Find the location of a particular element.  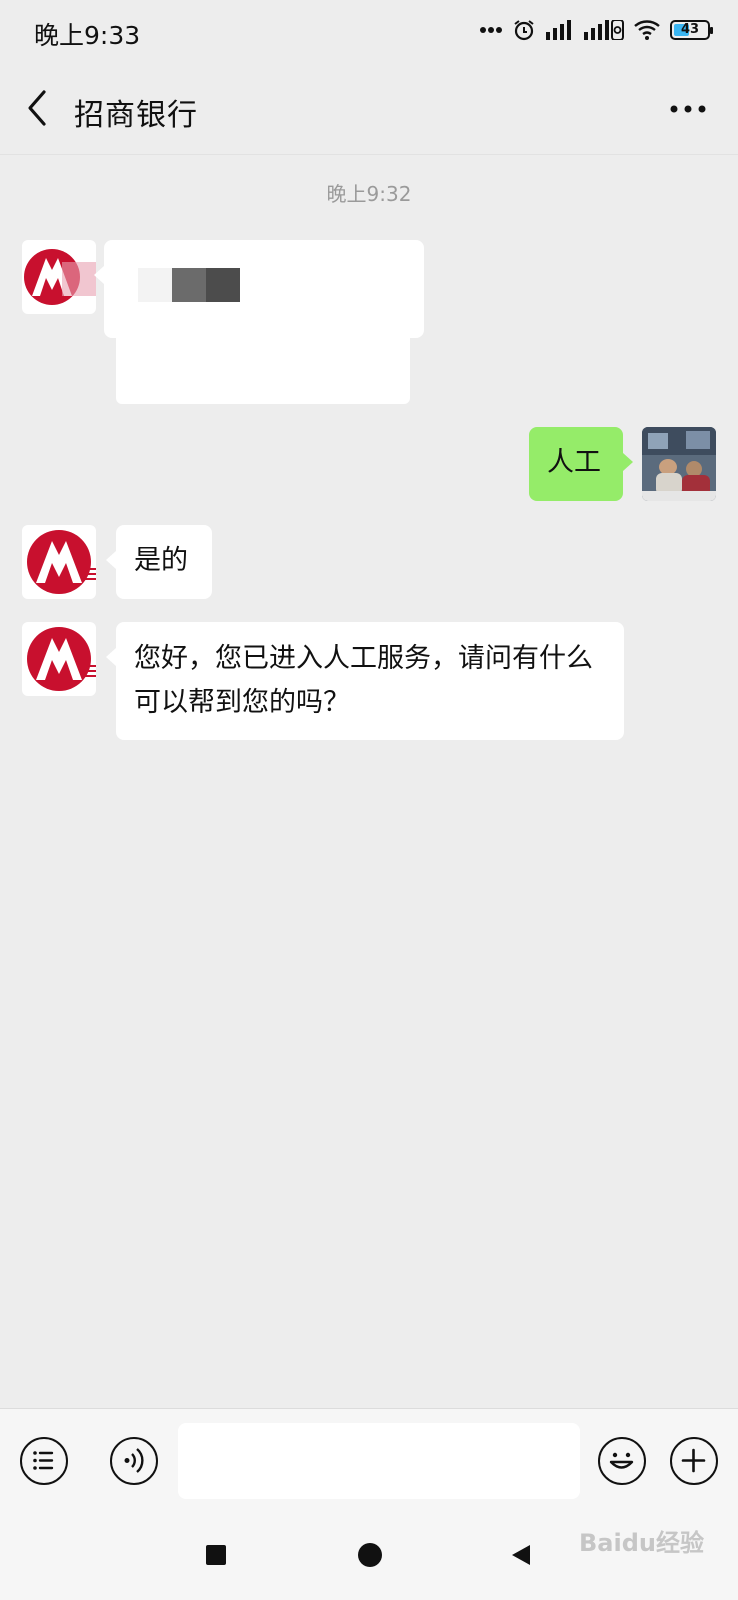

message-text: 您好，您已进入人工服务，请问有什么可以帮到您的吗？ is located at coordinates (363, 680).